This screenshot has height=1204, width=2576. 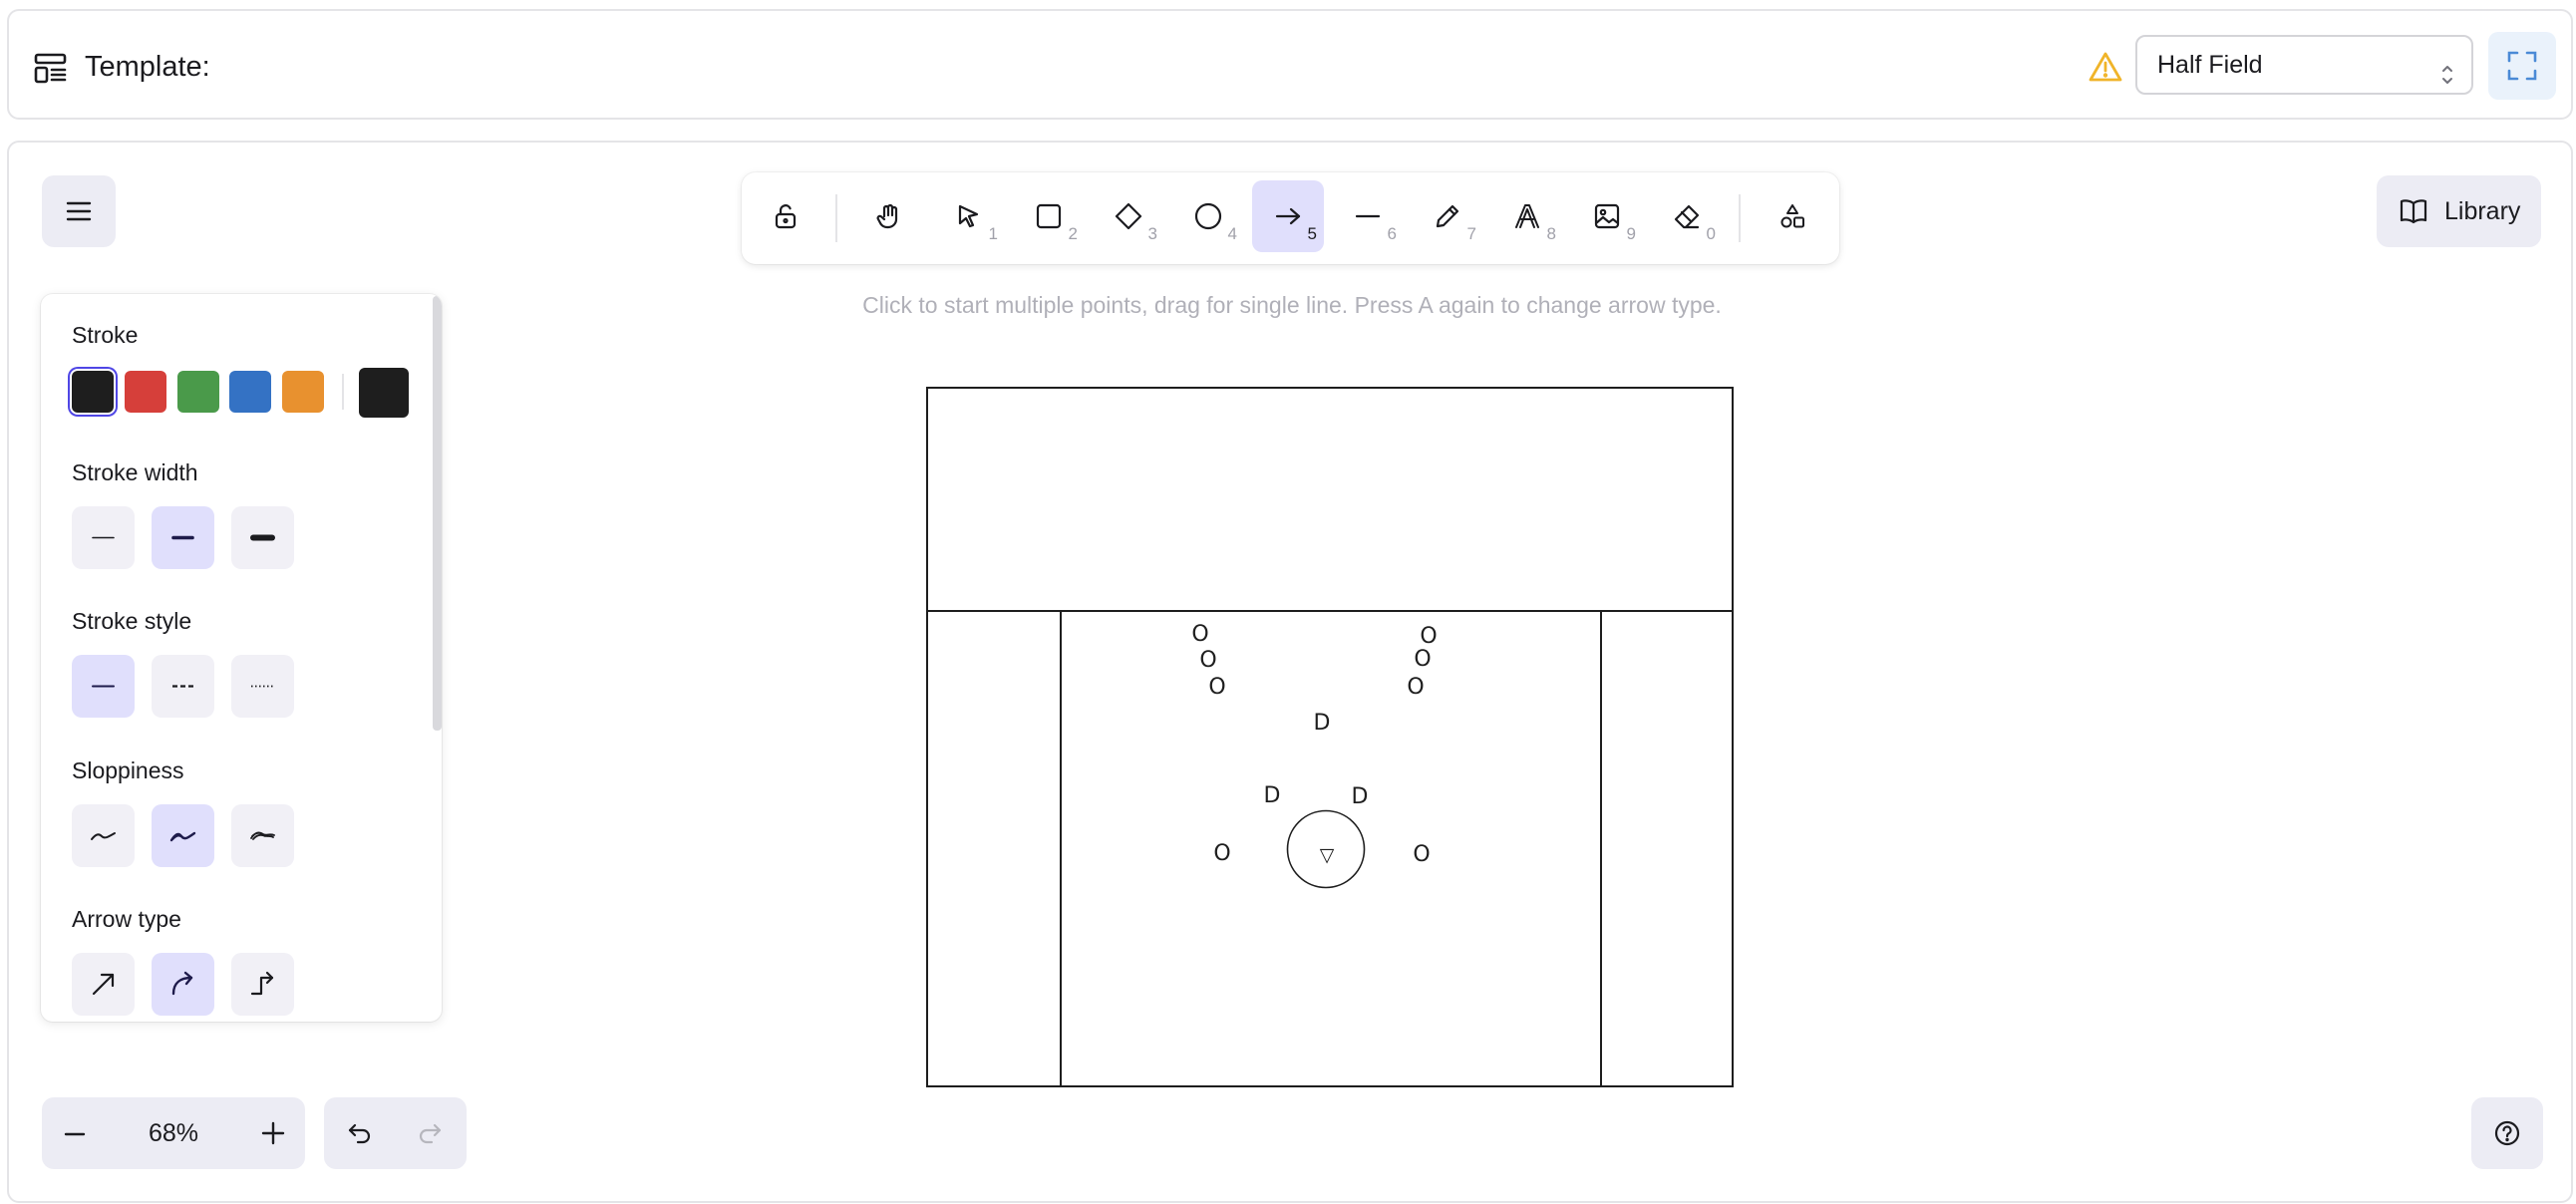 What do you see at coordinates (1551, 233) in the screenshot?
I see `shortcut-key: 8` at bounding box center [1551, 233].